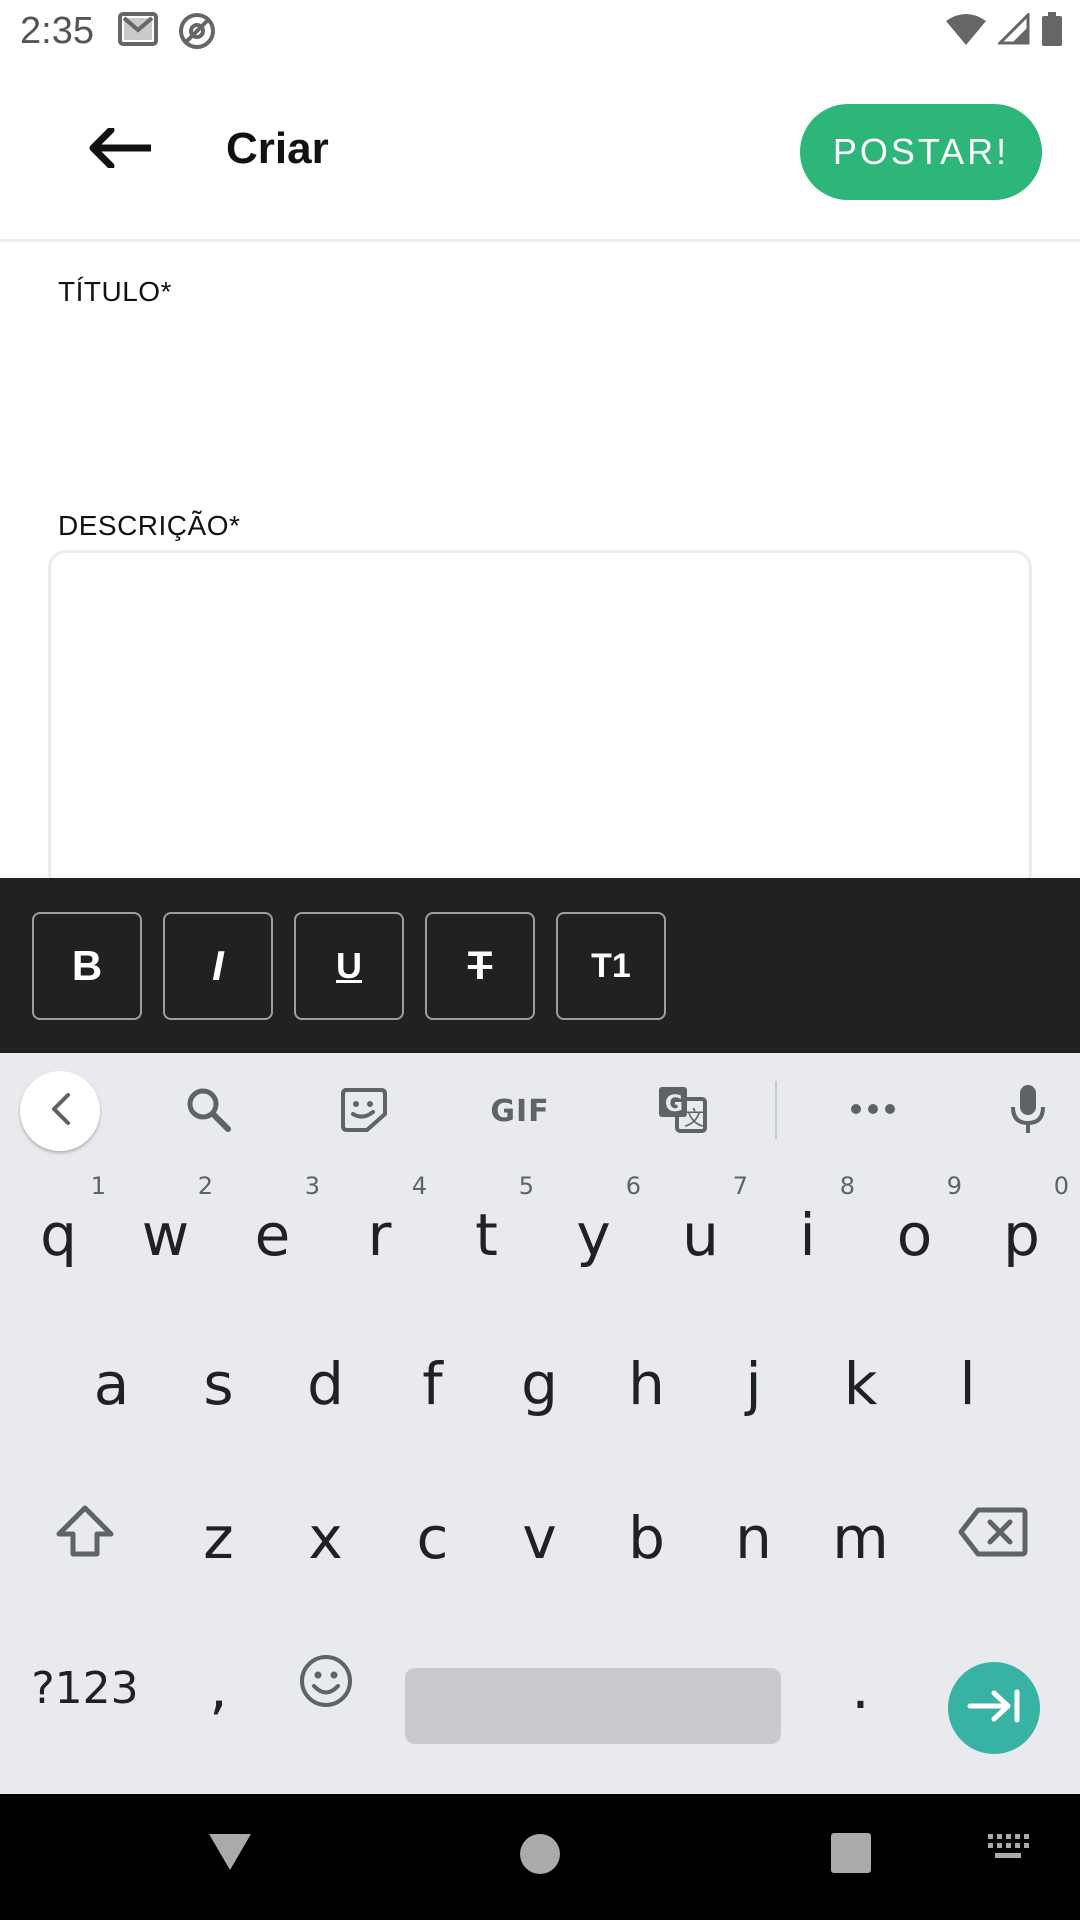  Describe the element at coordinates (520, 1111) in the screenshot. I see `keyboard-gif-button: GIF` at that location.